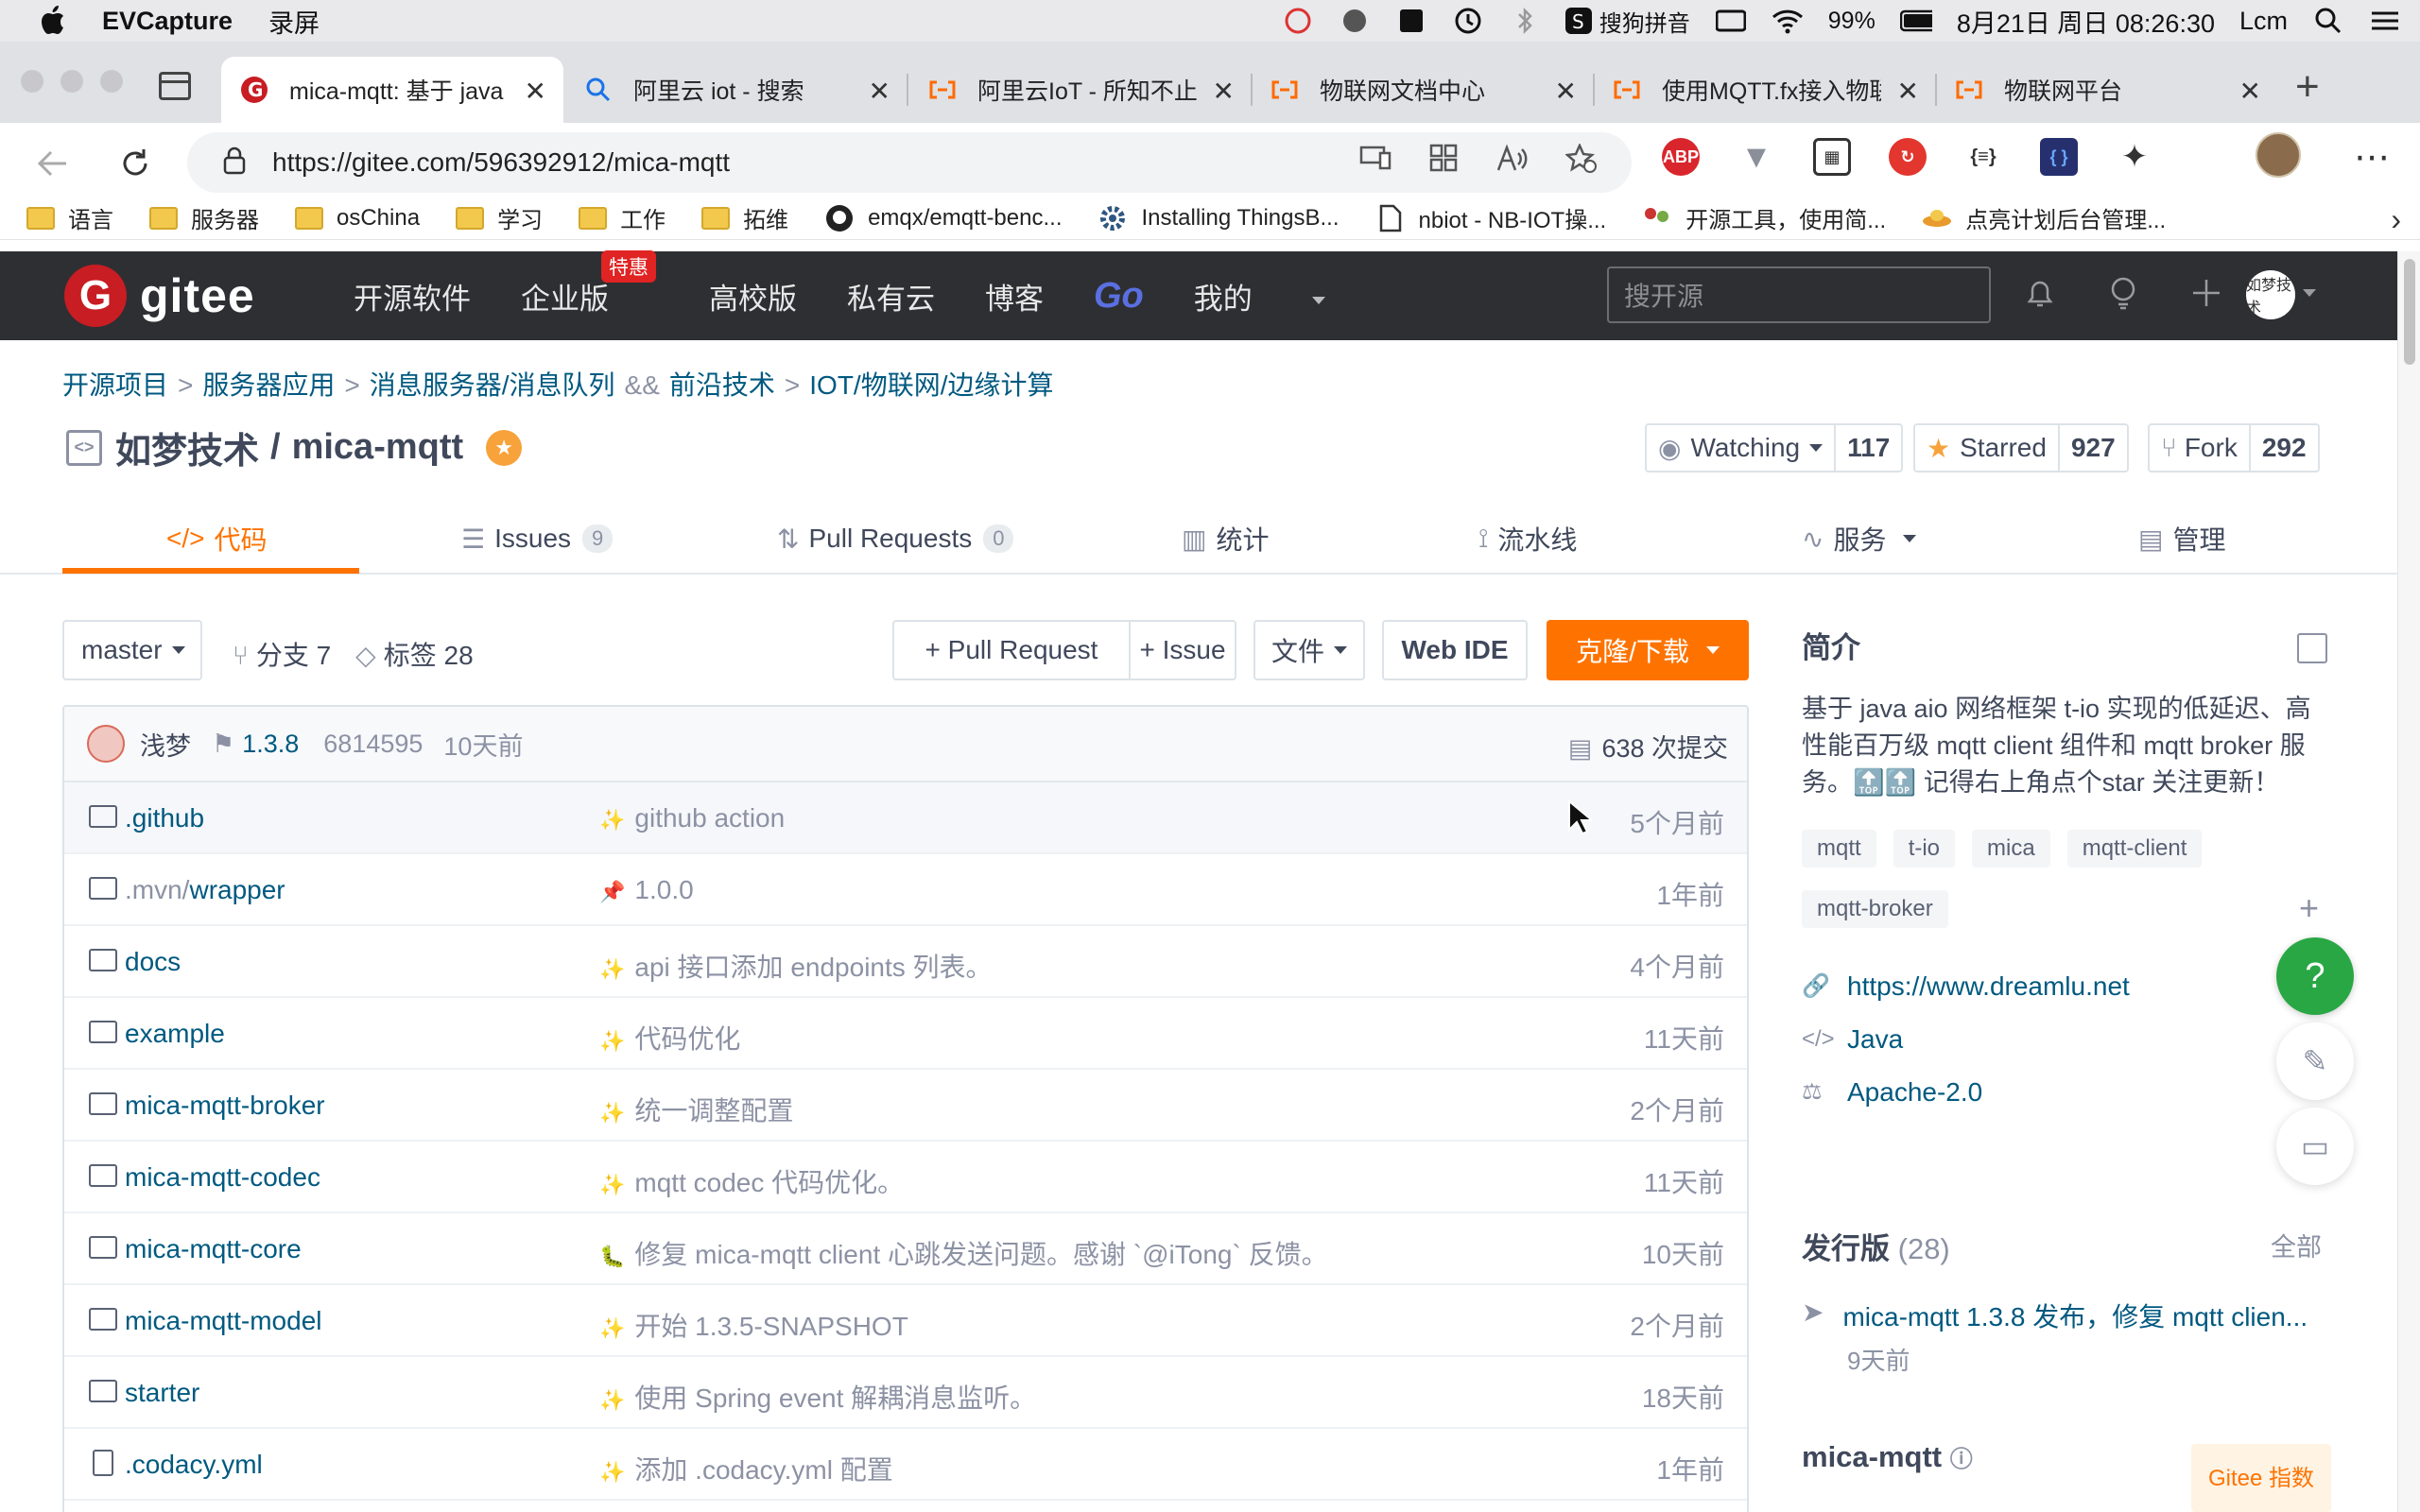 This screenshot has width=2420, height=1512. What do you see at coordinates (32, 81) in the screenshot?
I see `close-window-button` at bounding box center [32, 81].